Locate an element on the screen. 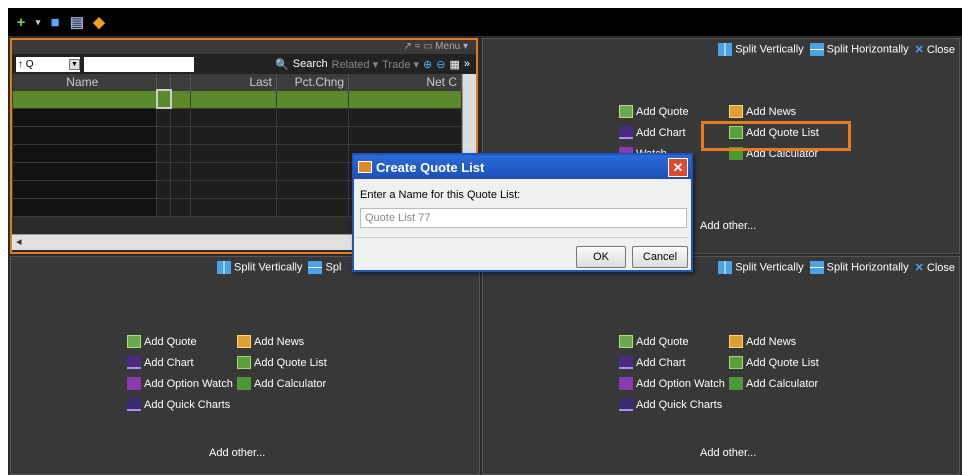 The height and width of the screenshot is (475, 962). main-toolbar: + ▾ ■ ▤ ◆ is located at coordinates (485, 22).